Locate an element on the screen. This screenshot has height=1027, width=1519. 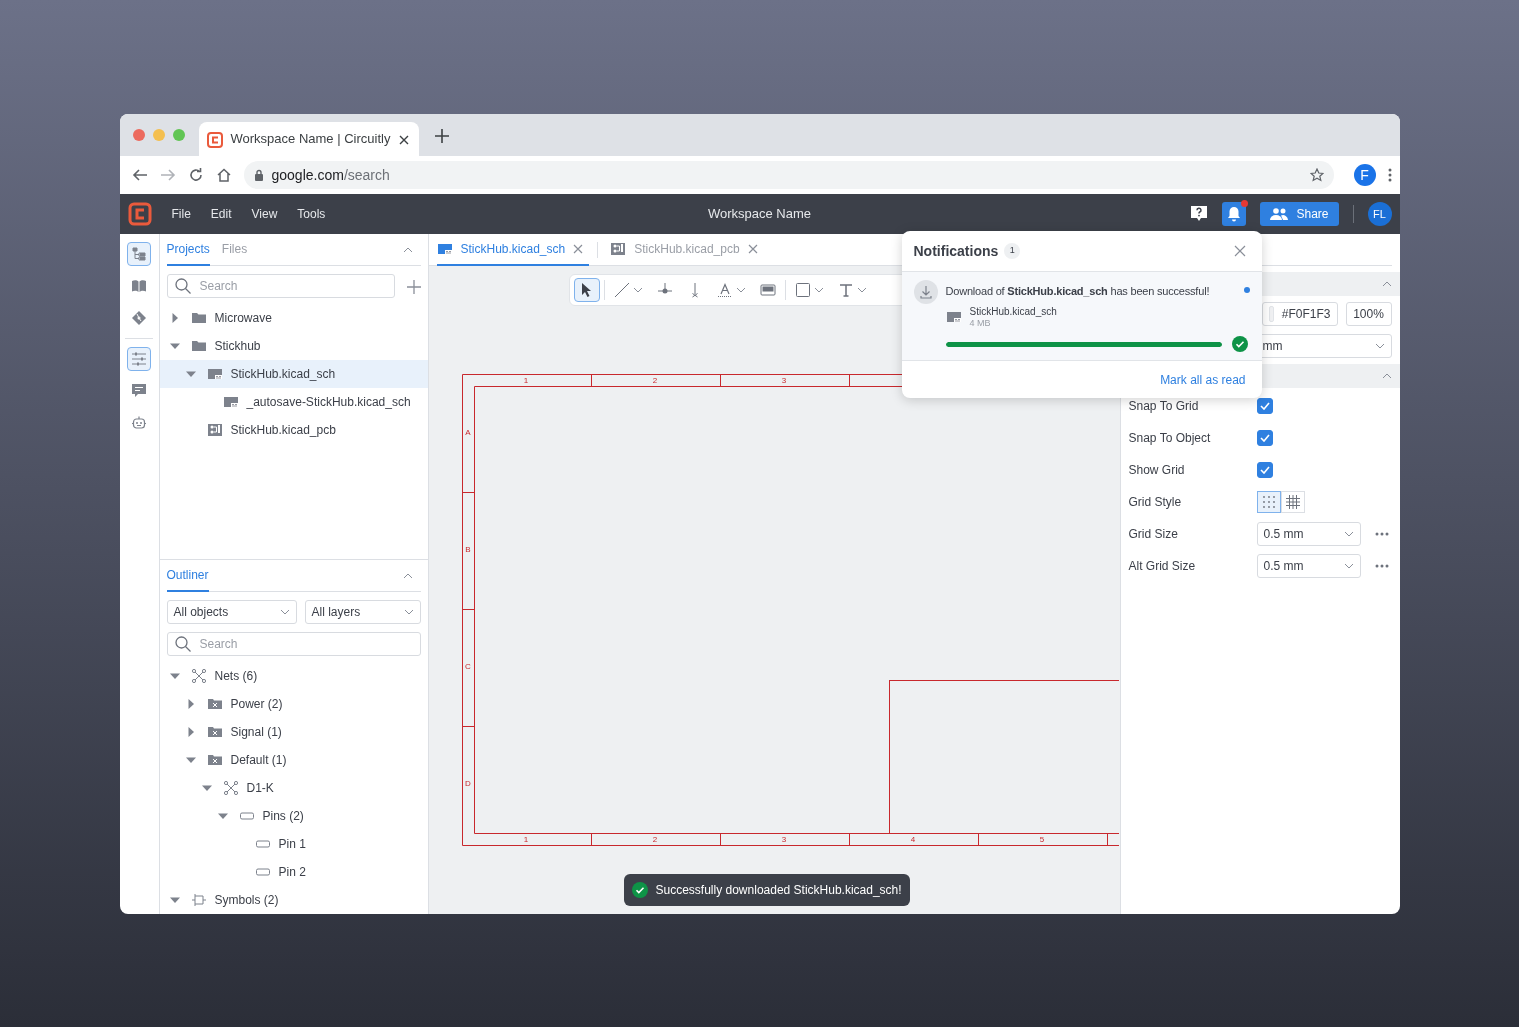
sheet-column-label: 5 is located at coordinates (1041, 839).